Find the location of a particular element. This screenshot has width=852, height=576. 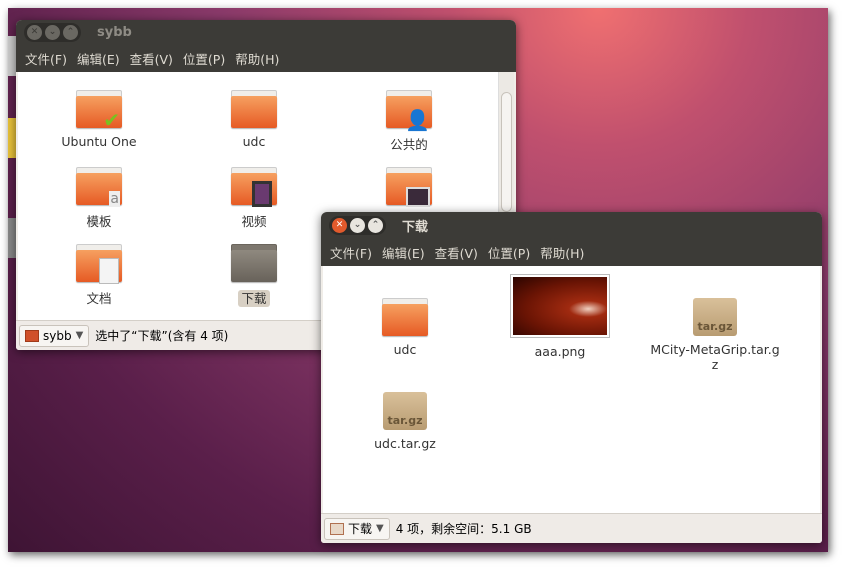

folder-item: ✔ Ubuntu One is located at coordinates (99, 119).